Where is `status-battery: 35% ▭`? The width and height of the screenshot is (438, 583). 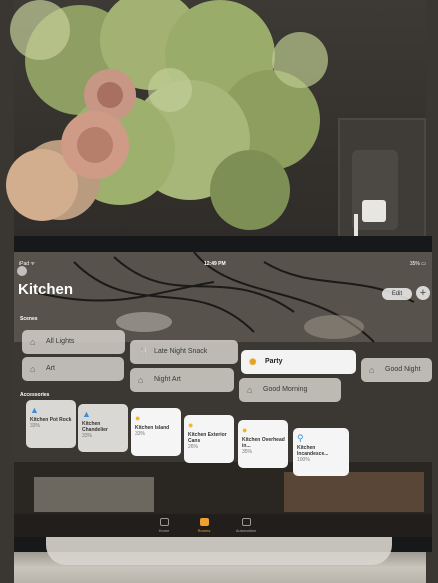 status-battery: 35% ▭ is located at coordinates (417, 264).